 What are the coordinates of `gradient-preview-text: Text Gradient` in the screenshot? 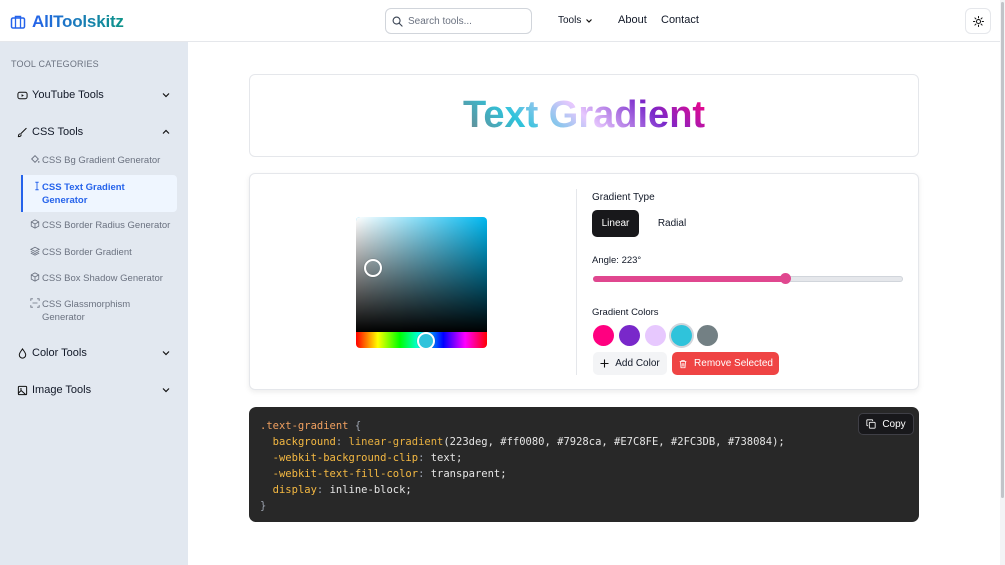 It's located at (584, 115).